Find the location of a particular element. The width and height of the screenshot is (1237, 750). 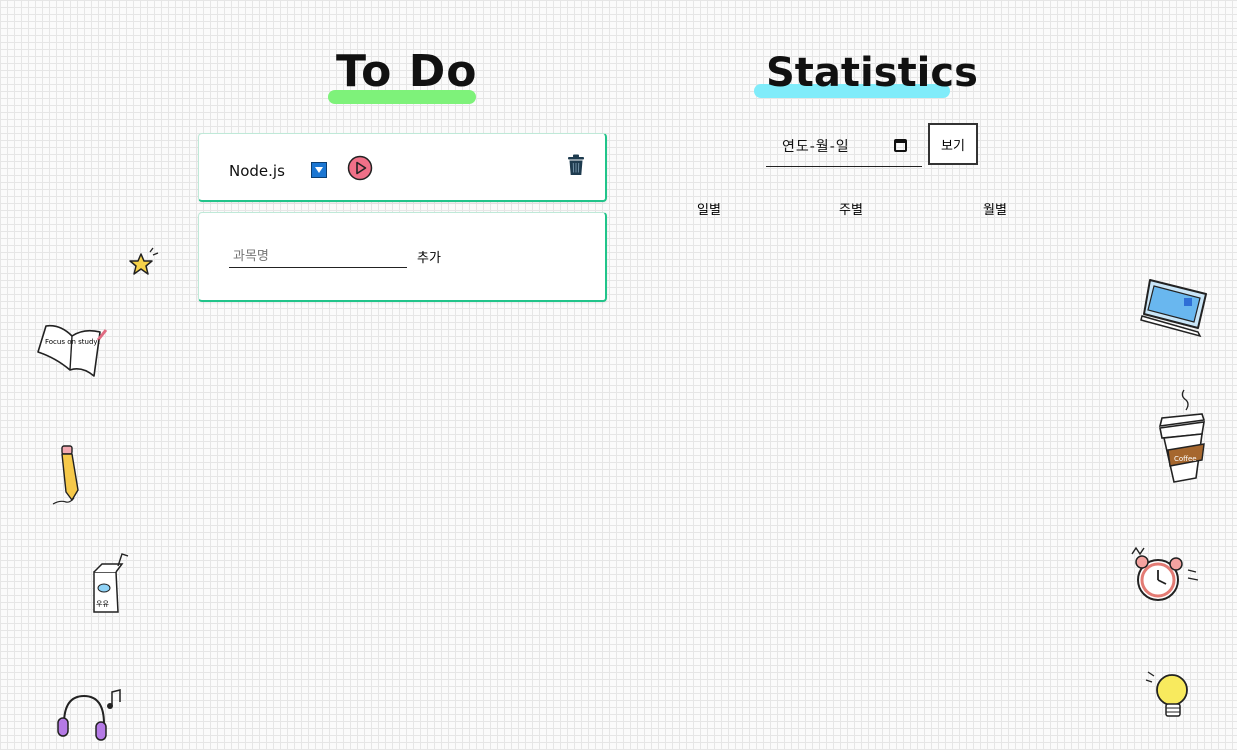

todo-heading: To Do is located at coordinates (407, 78).